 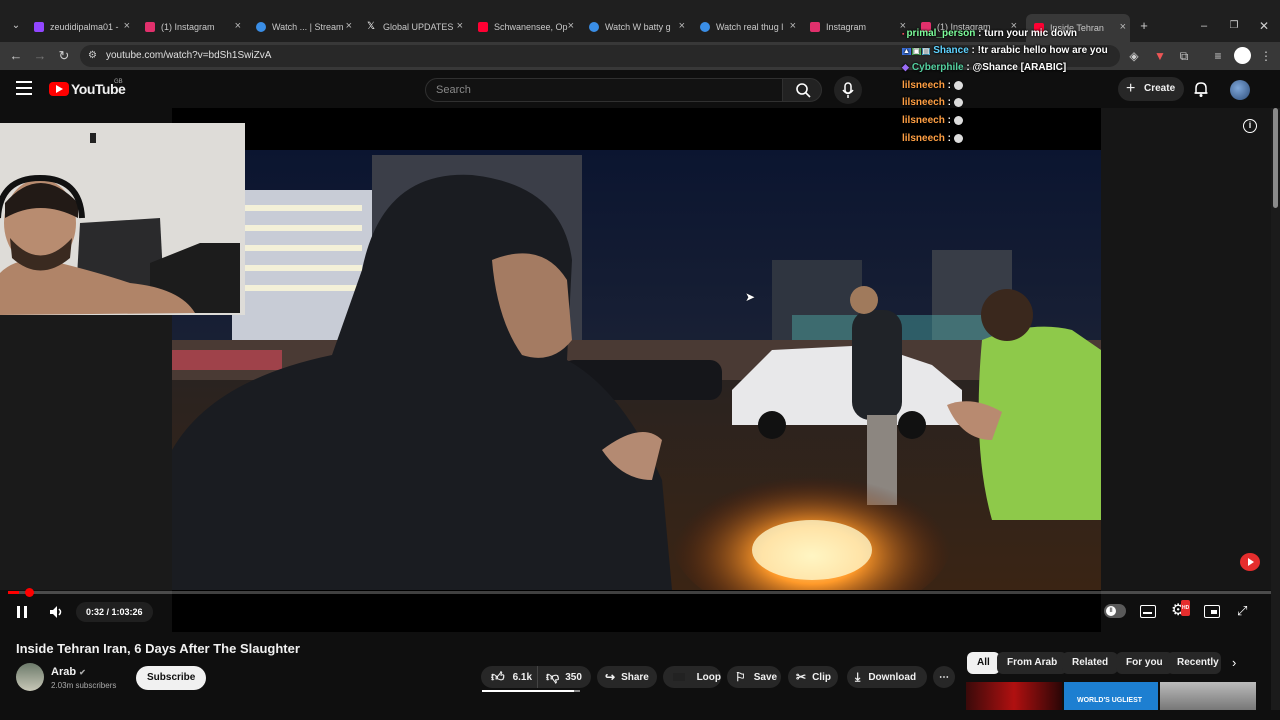 I want to click on search-placeholder: Search, so click(x=453, y=90).